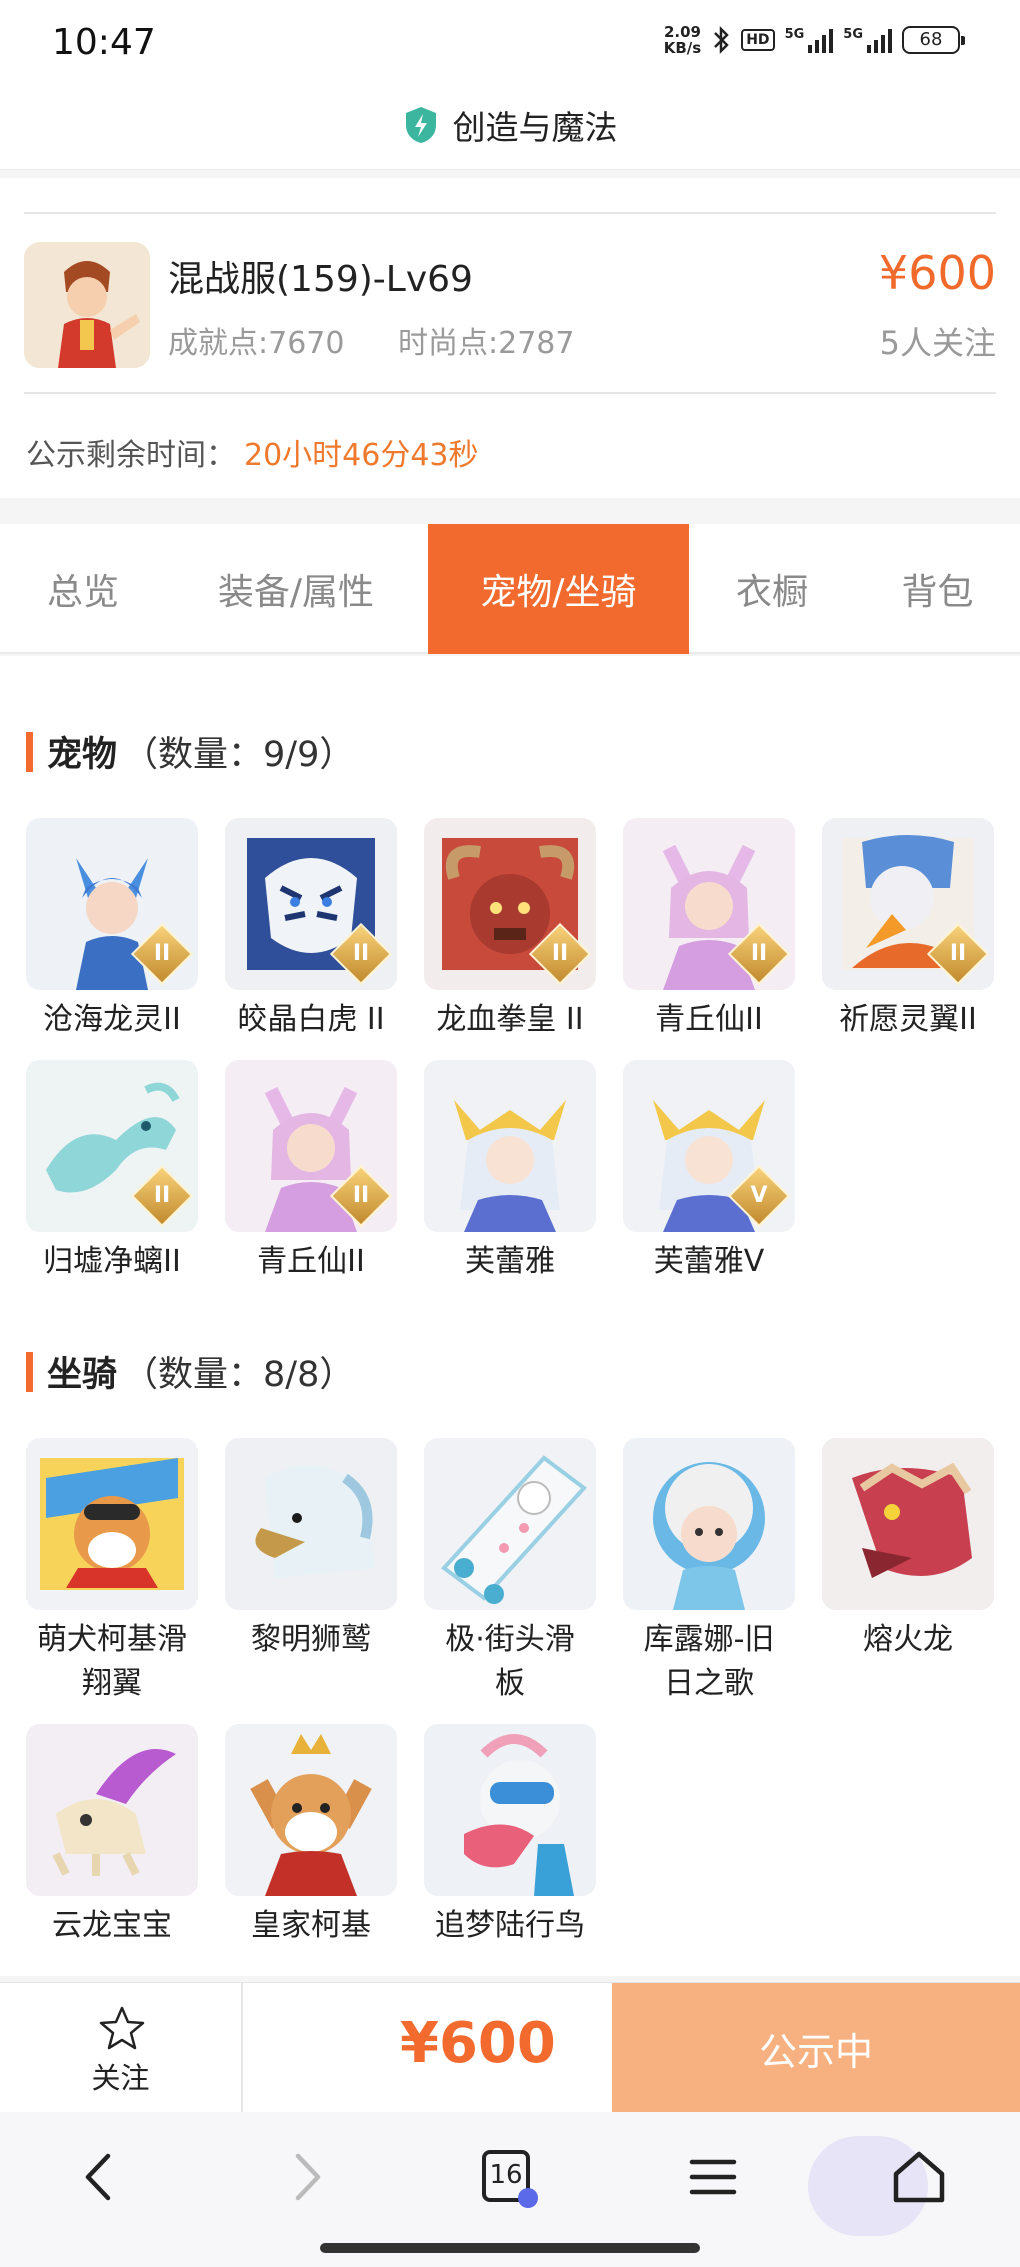  I want to click on avatar, so click(87, 305).